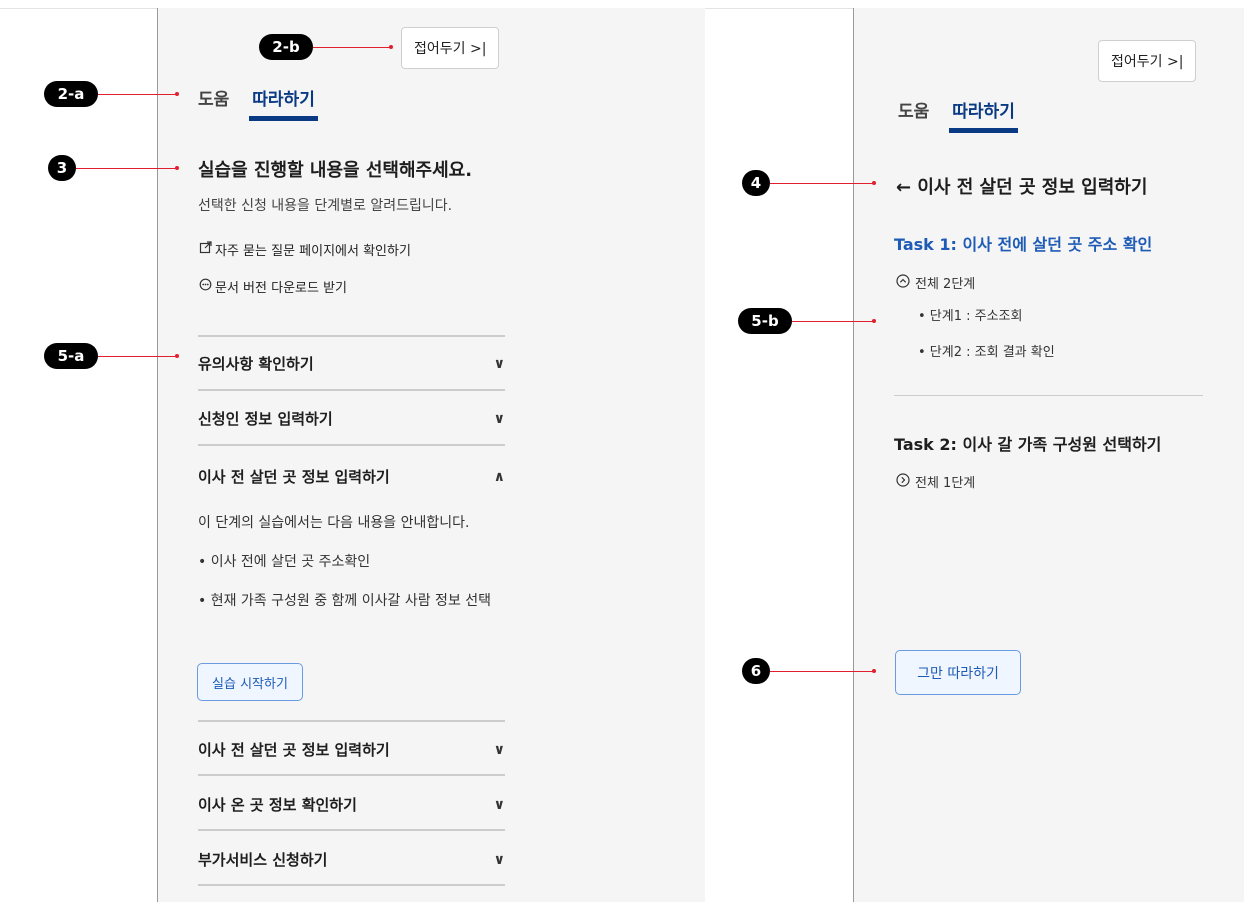  I want to click on task1-step: • 단계1 : 주소조회, so click(970, 316).